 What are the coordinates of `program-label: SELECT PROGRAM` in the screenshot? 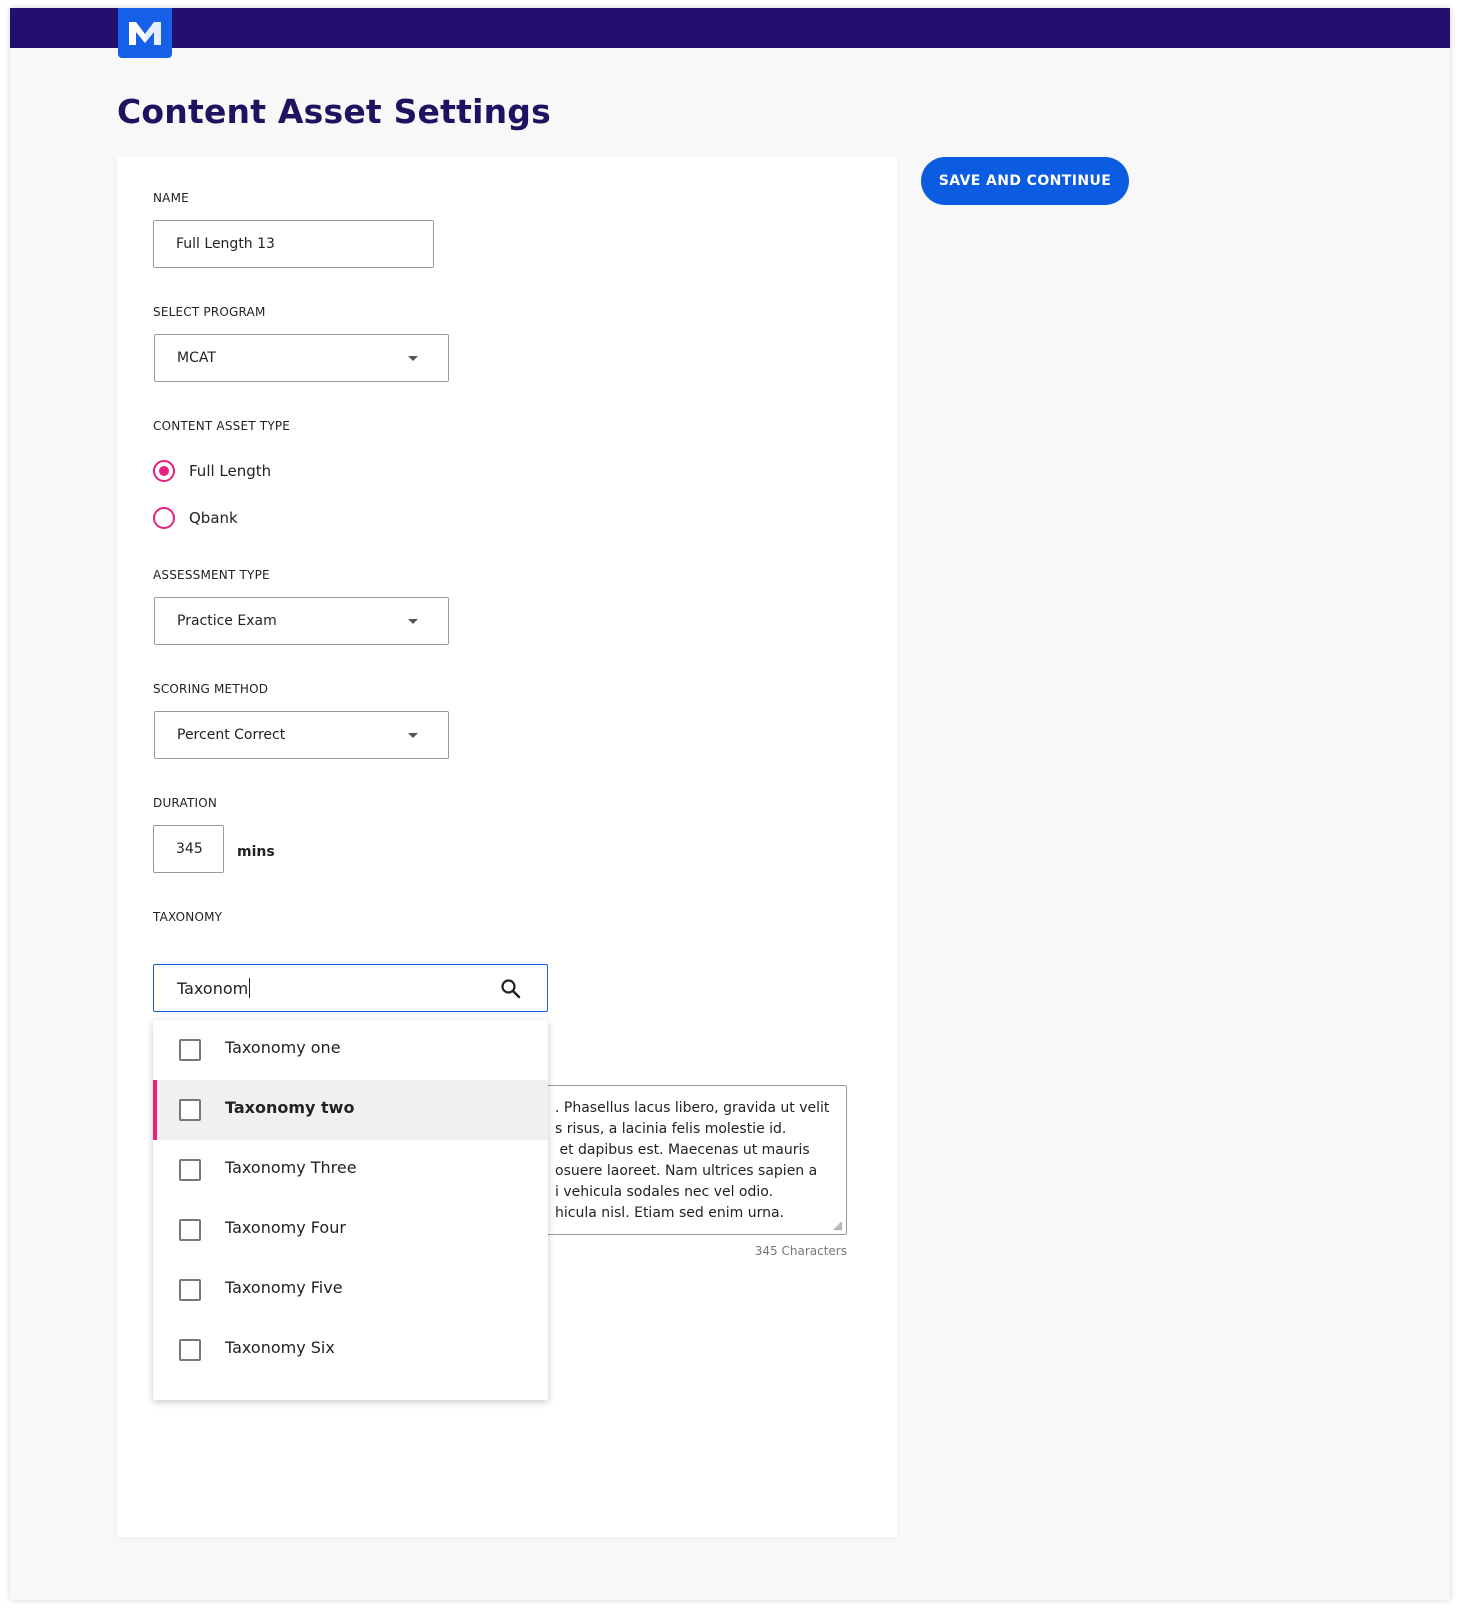 It's located at (209, 312).